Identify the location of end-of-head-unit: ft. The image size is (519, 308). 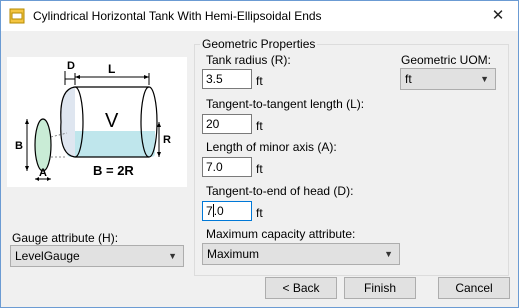
(259, 213).